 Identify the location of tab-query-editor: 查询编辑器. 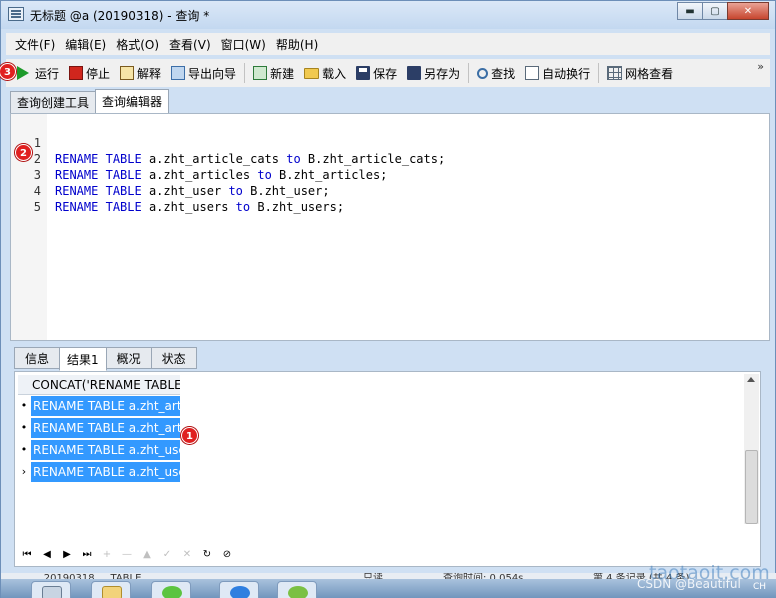
(132, 101).